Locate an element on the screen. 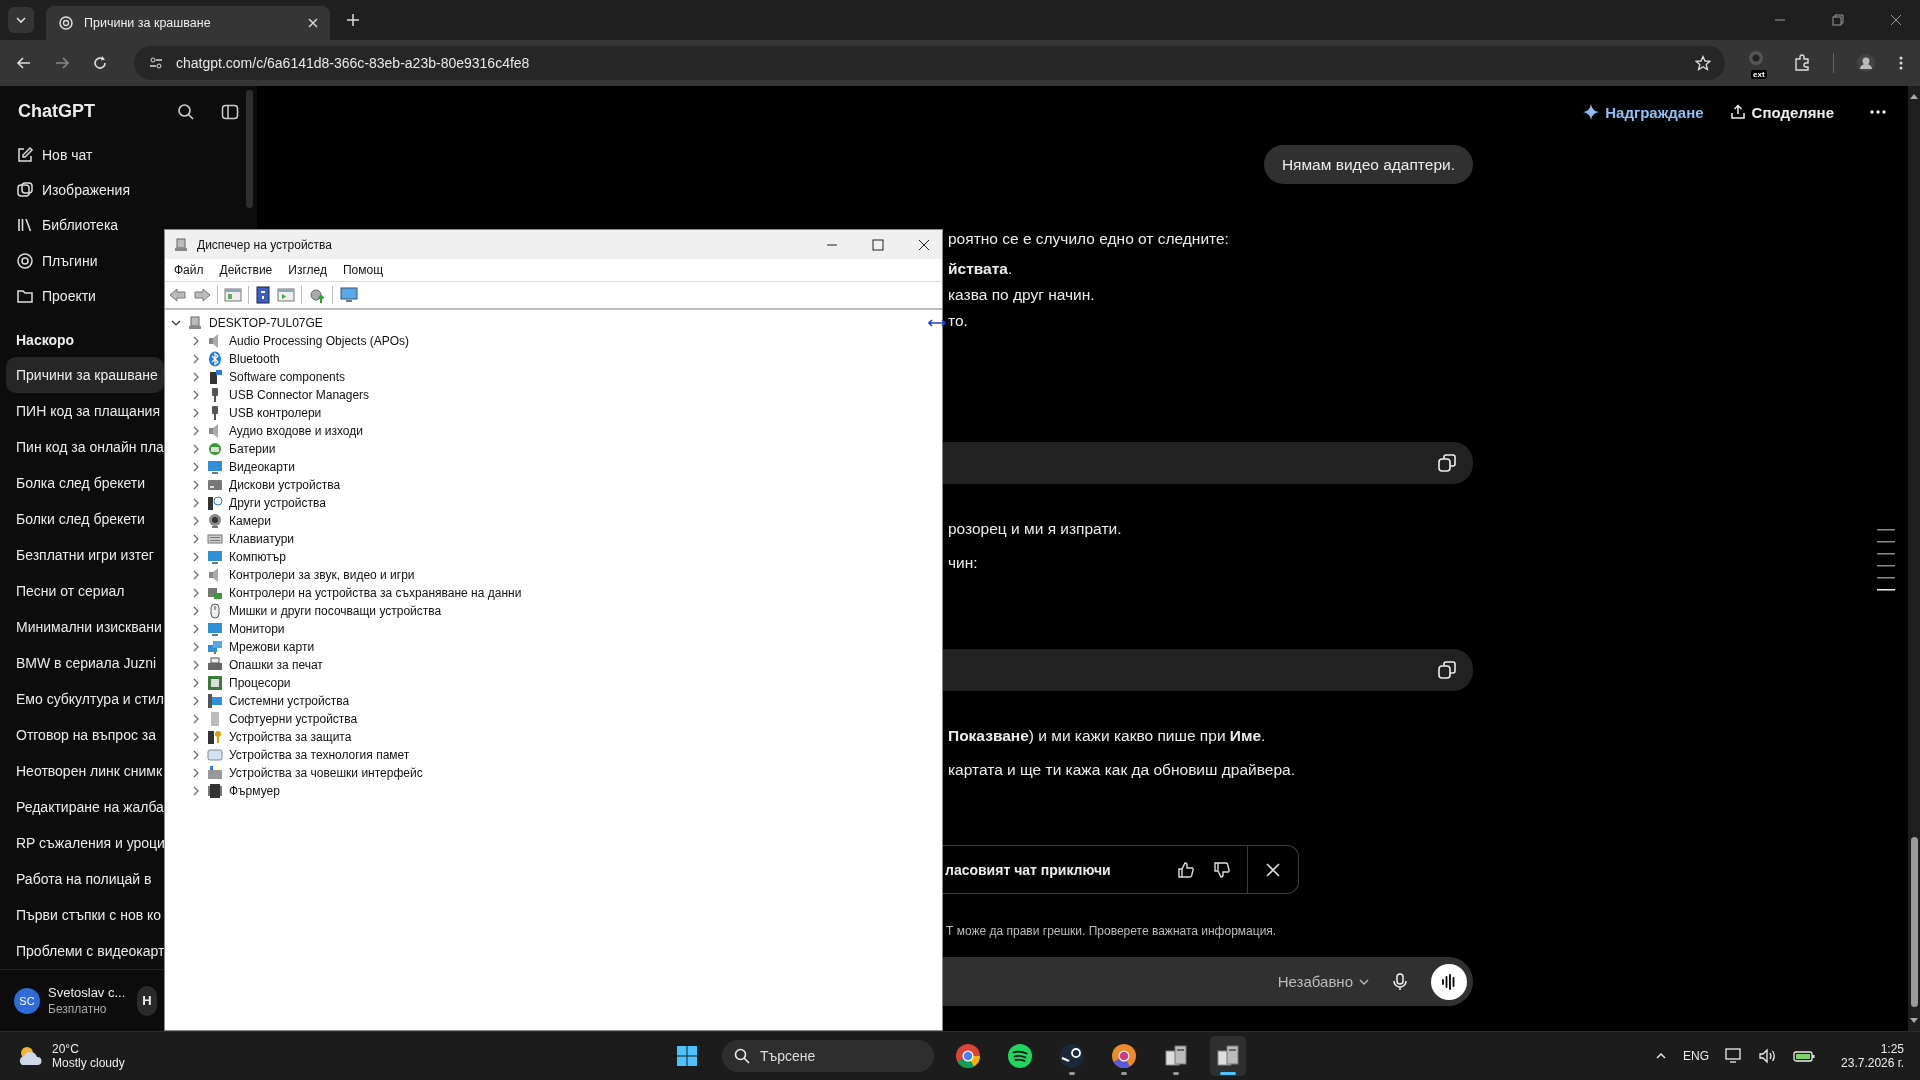  clock-date: 23.7.2026 г. is located at coordinates (1872, 1063).